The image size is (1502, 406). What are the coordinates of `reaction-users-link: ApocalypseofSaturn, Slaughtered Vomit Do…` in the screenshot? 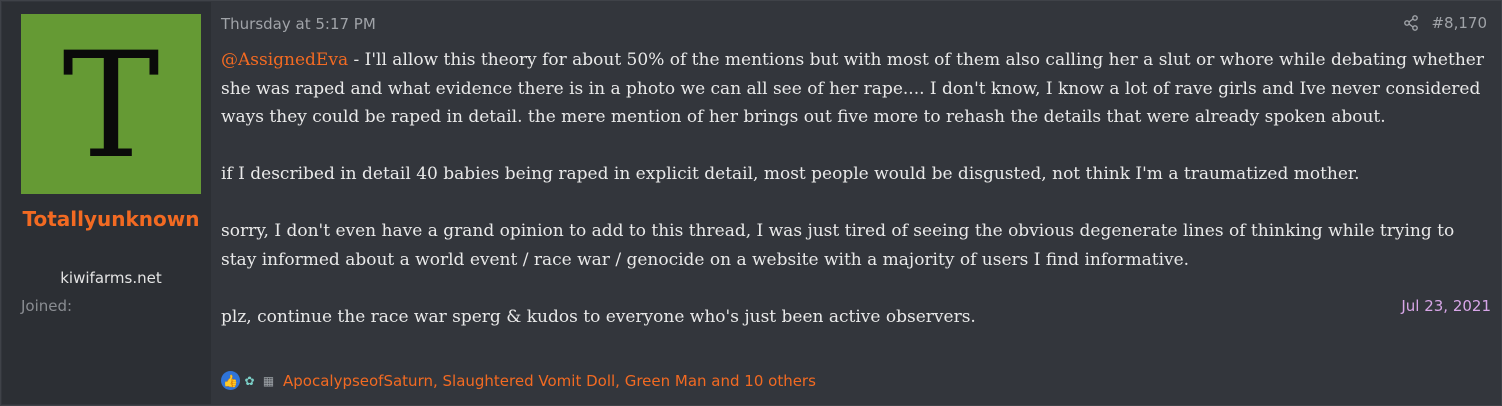 It's located at (549, 381).